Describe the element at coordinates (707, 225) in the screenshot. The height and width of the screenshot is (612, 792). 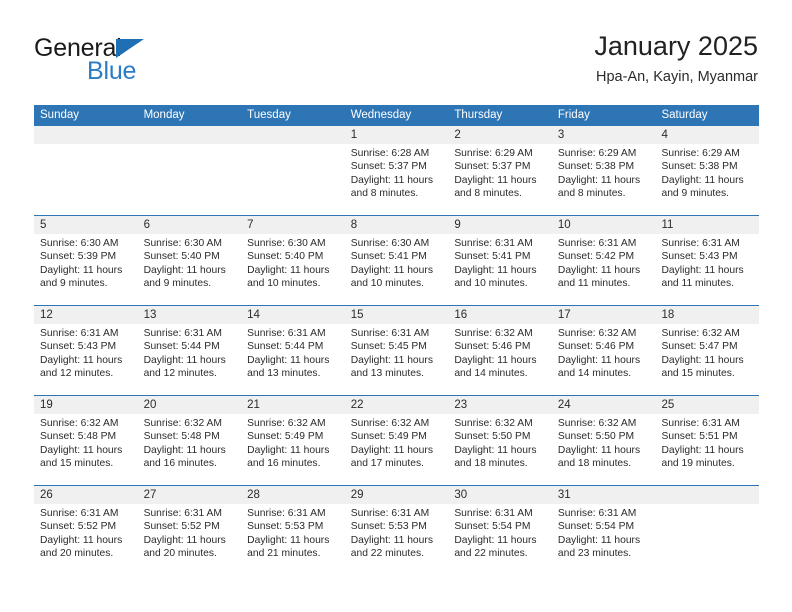
I see `day-number: 11` at that location.